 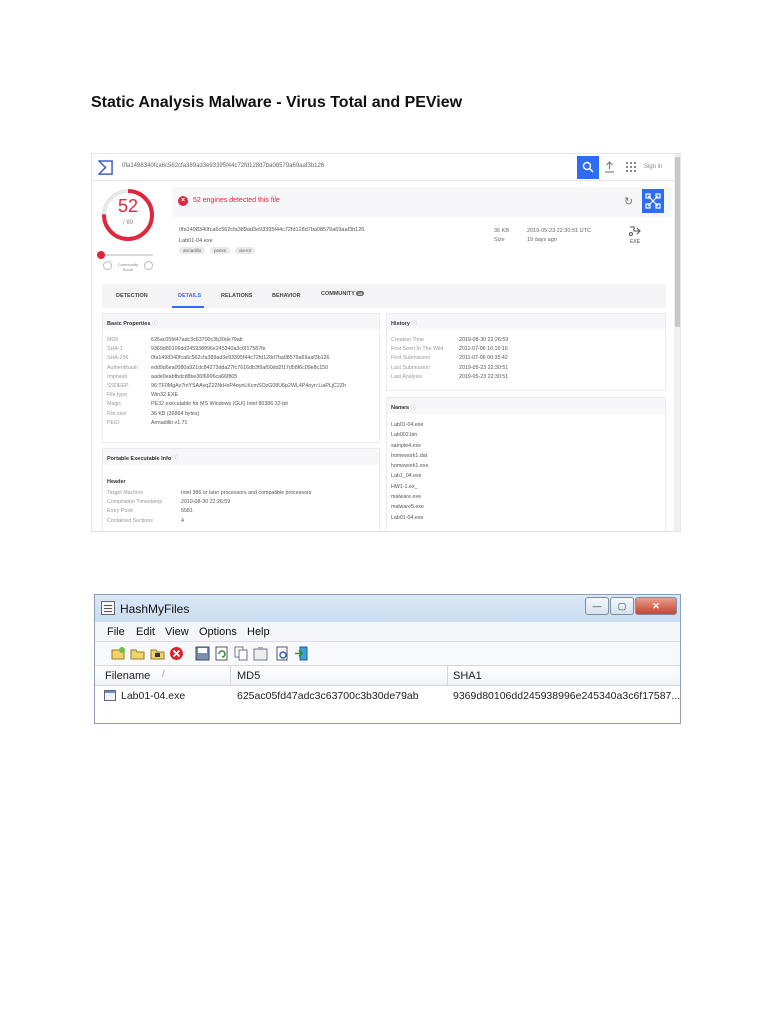 I want to click on minimize-button: —, so click(x=597, y=606).